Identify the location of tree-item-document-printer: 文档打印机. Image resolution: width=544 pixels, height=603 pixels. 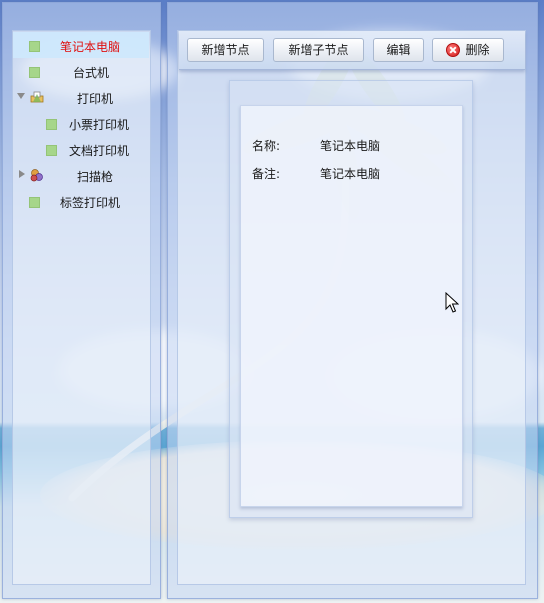
(81, 149).